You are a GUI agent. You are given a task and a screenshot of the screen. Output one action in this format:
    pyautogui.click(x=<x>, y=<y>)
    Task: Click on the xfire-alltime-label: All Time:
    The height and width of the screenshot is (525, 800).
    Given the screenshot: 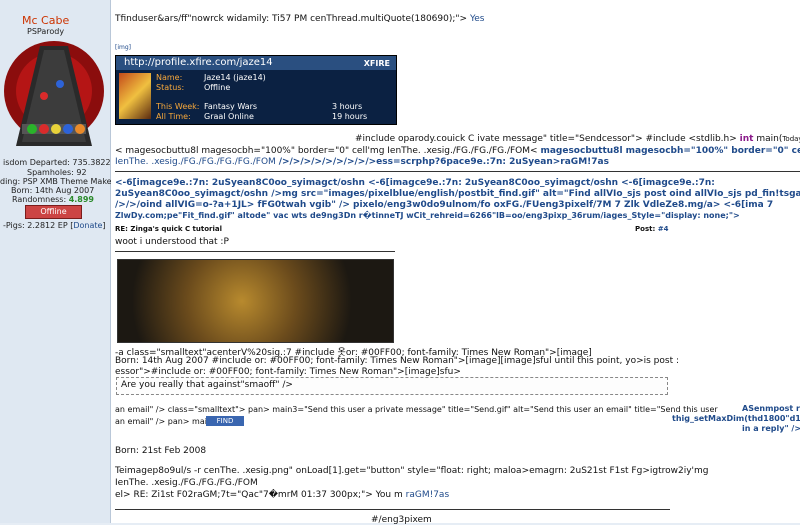 What is the action you would take?
    pyautogui.click(x=173, y=116)
    